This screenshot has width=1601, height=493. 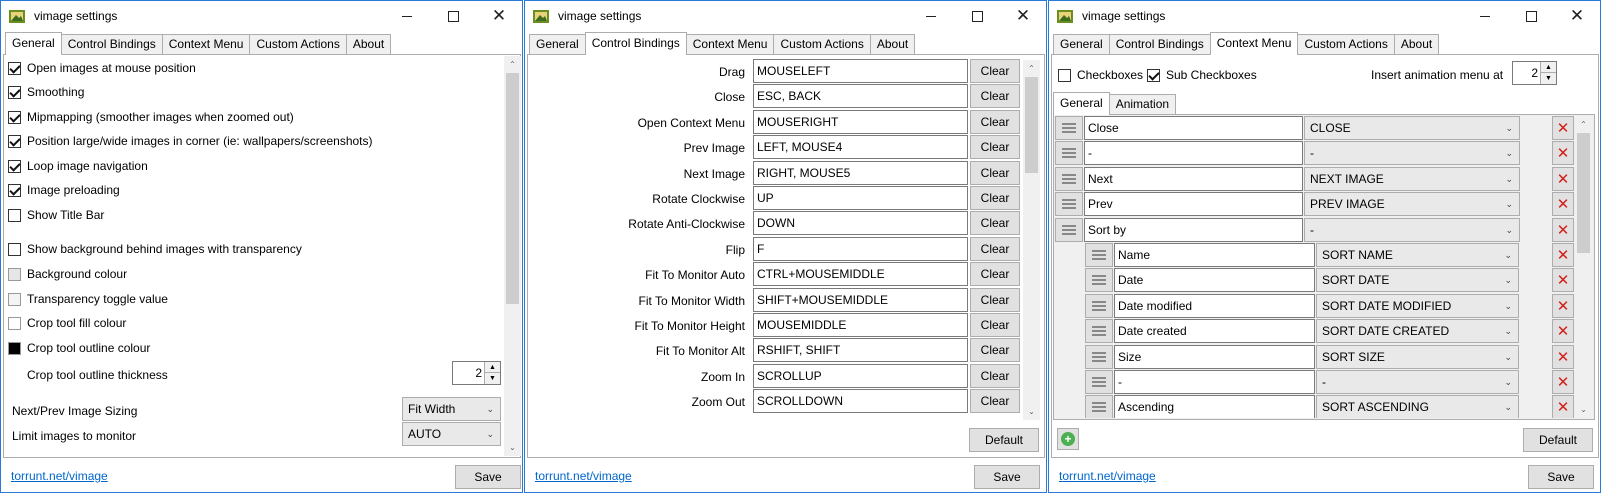 I want to click on item-name-input: Next, so click(x=1193, y=178).